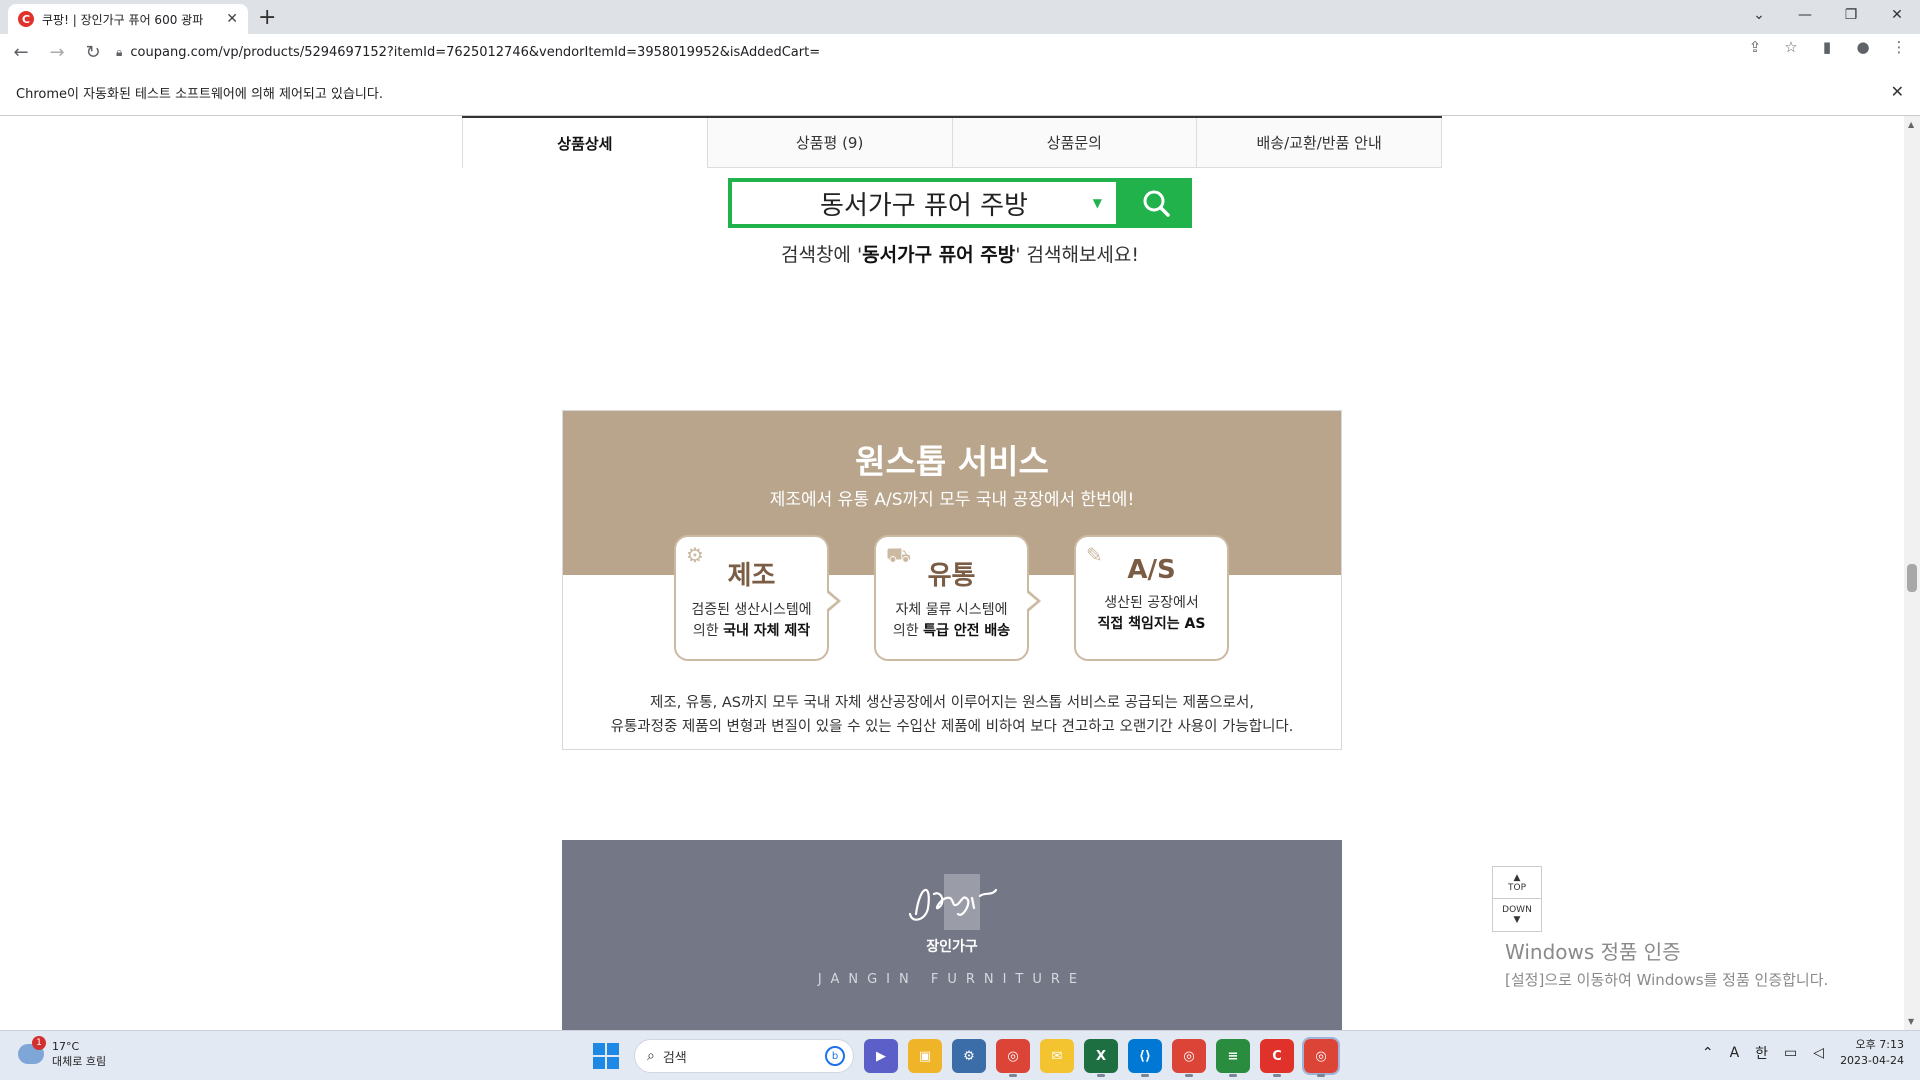 The image size is (1920, 1080). Describe the element at coordinates (1189, 1058) in the screenshot. I see `chrome-icon-2: ◎` at that location.